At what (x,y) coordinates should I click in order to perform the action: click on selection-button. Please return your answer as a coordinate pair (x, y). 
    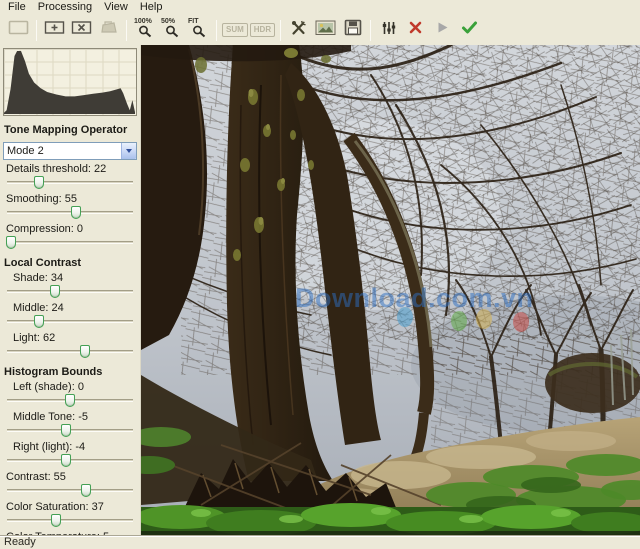
    Looking at the image, I should click on (18, 30).